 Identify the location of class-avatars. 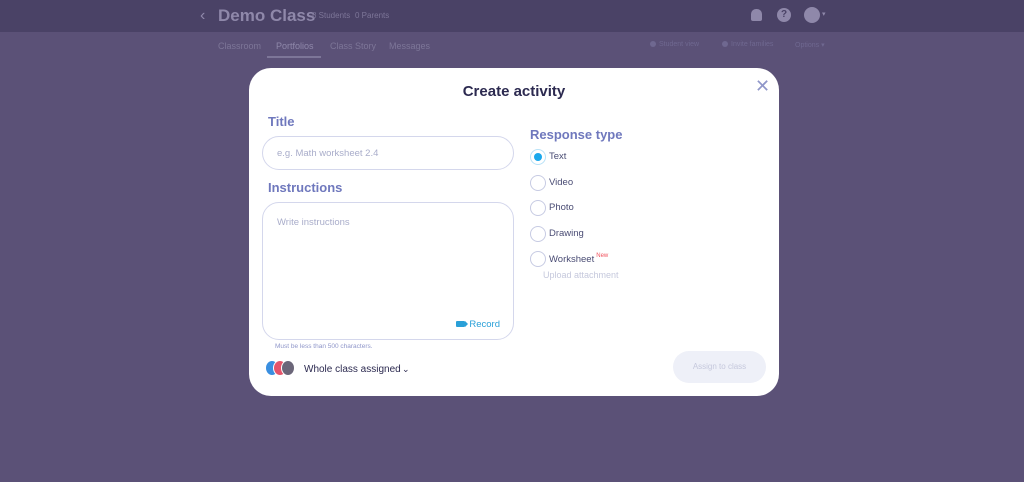
(281, 370).